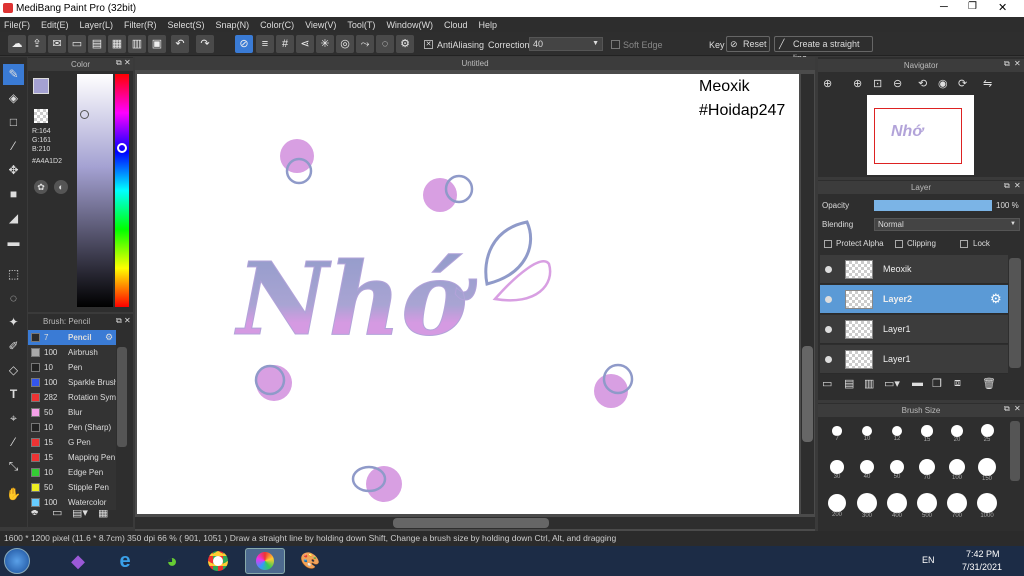  Describe the element at coordinates (72, 397) in the screenshot. I see `brush-item: 282 Rotation Sym` at that location.